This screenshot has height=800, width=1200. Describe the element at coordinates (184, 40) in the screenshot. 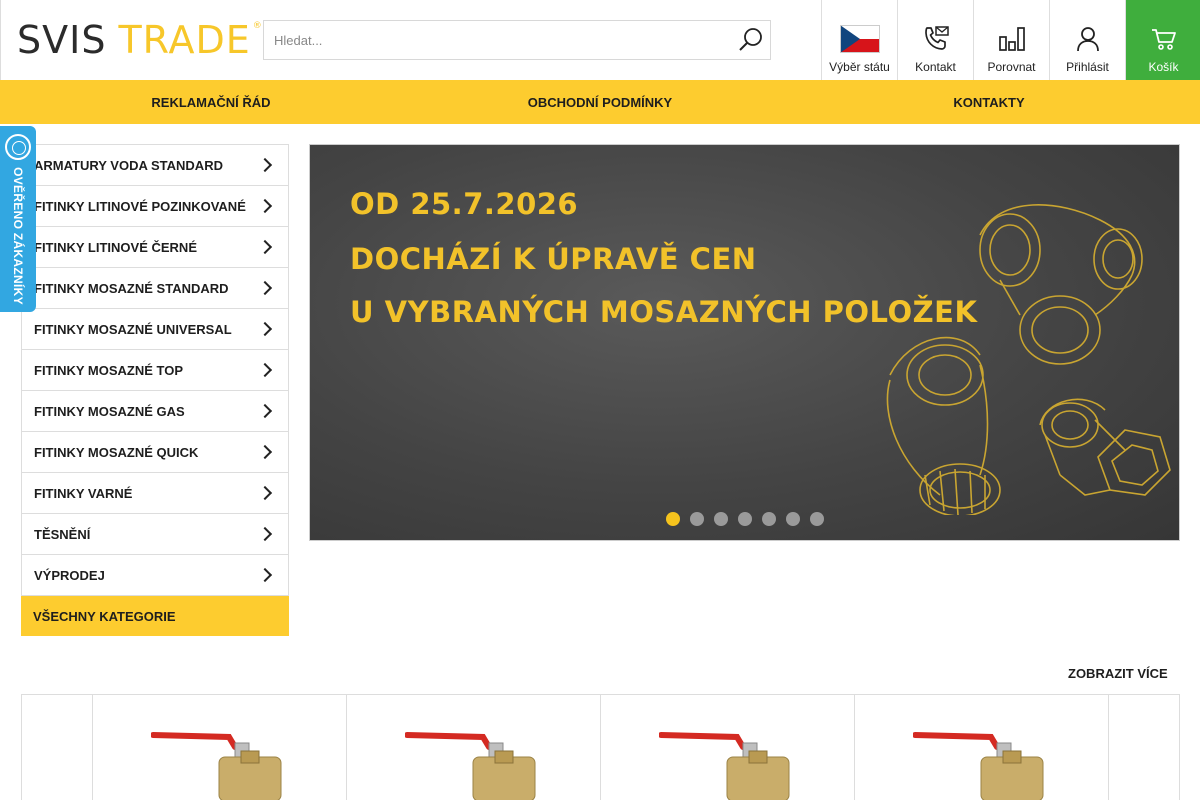

I see `logo-text-trade: TRADE` at that location.